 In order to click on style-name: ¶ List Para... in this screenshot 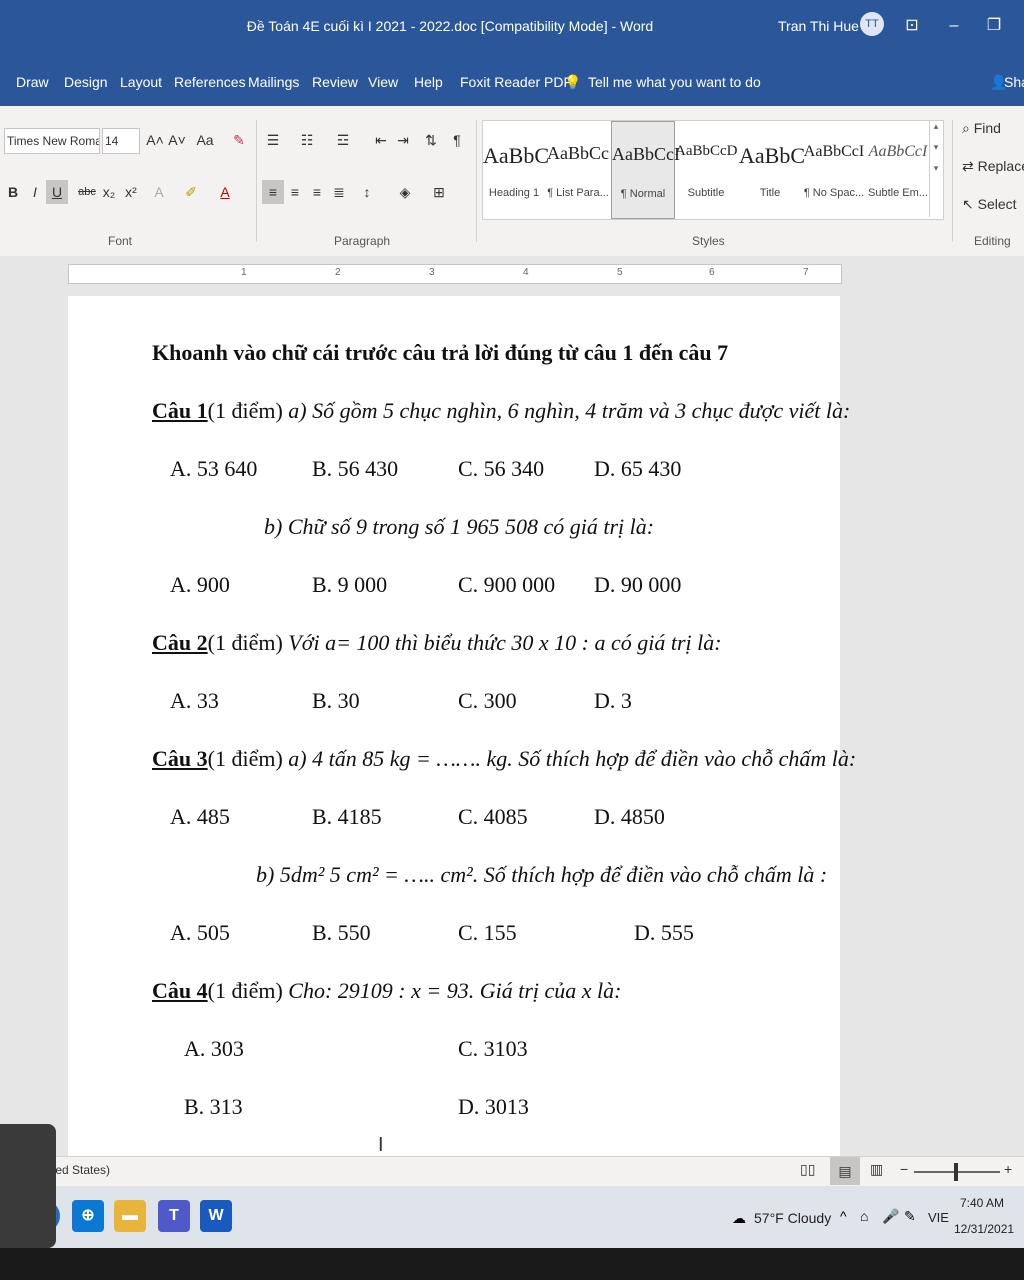, I will do `click(578, 193)`.